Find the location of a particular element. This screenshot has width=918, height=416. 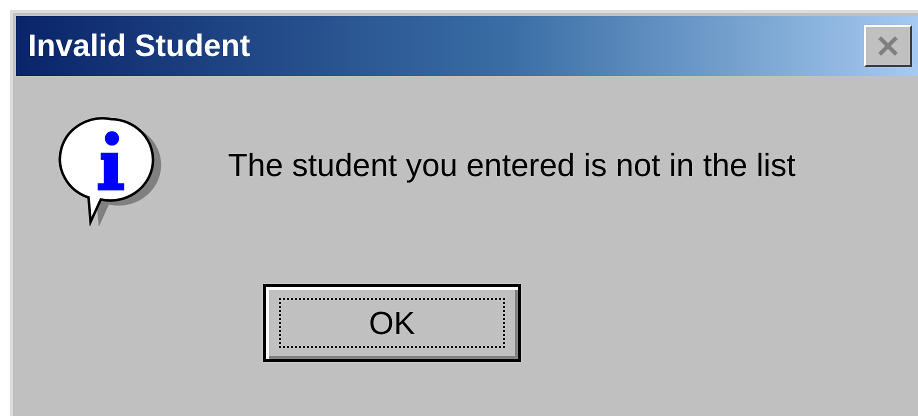

ok-button: OK is located at coordinates (392, 323).